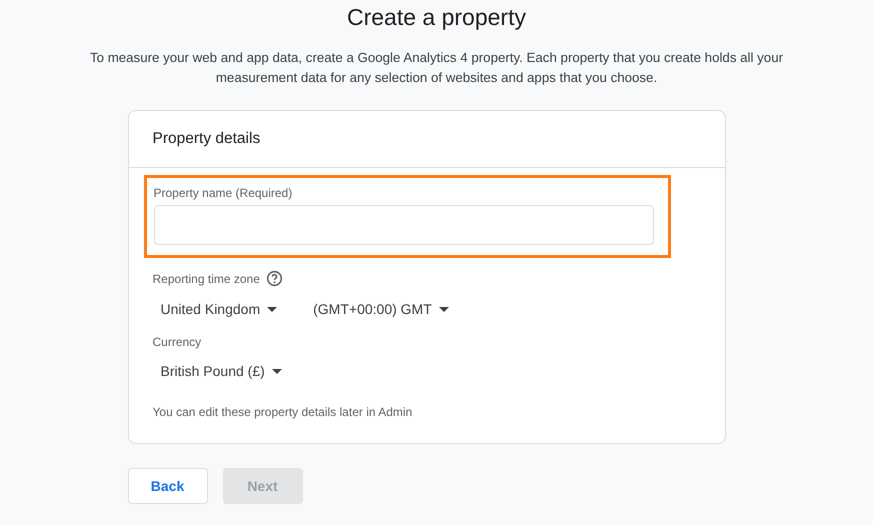 This screenshot has width=873, height=525. I want to click on dropdown: British Pound (£), so click(221, 371).